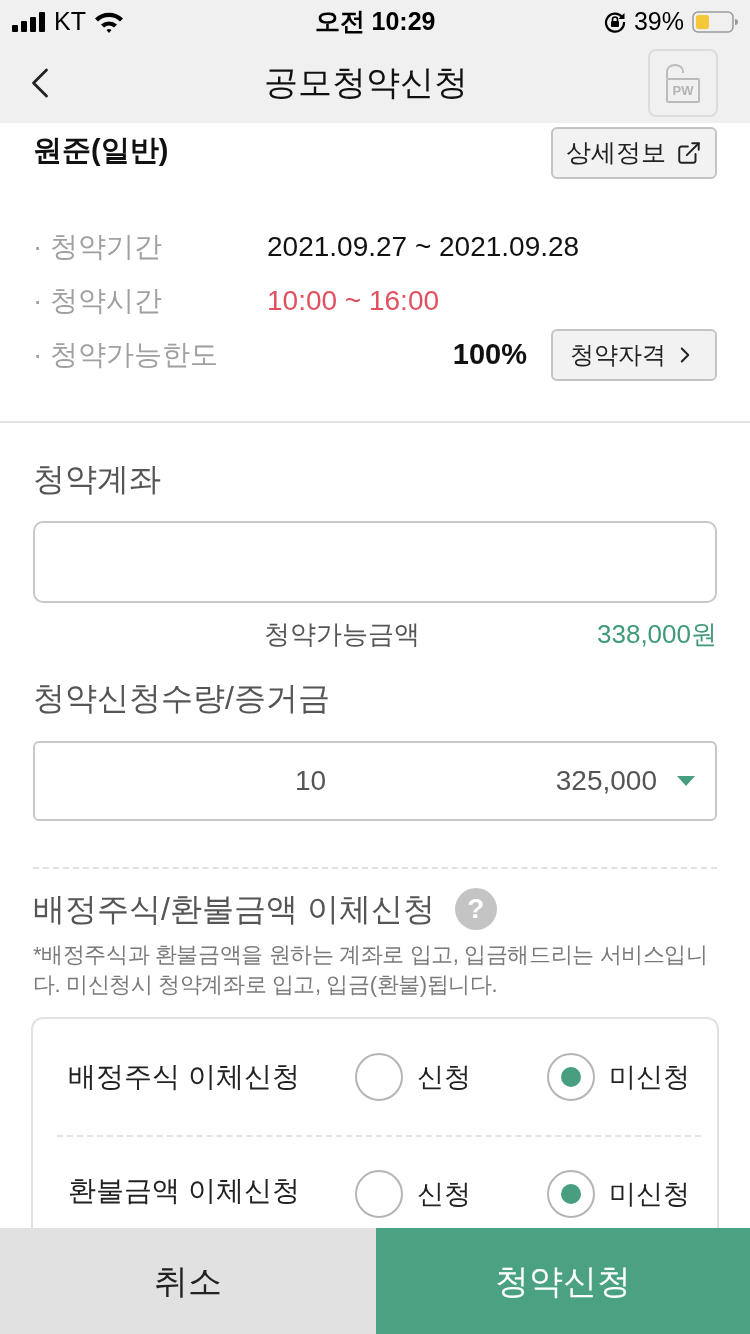  What do you see at coordinates (184, 1077) in the screenshot?
I see `transfer-option-label: 배정주식 이체신청` at bounding box center [184, 1077].